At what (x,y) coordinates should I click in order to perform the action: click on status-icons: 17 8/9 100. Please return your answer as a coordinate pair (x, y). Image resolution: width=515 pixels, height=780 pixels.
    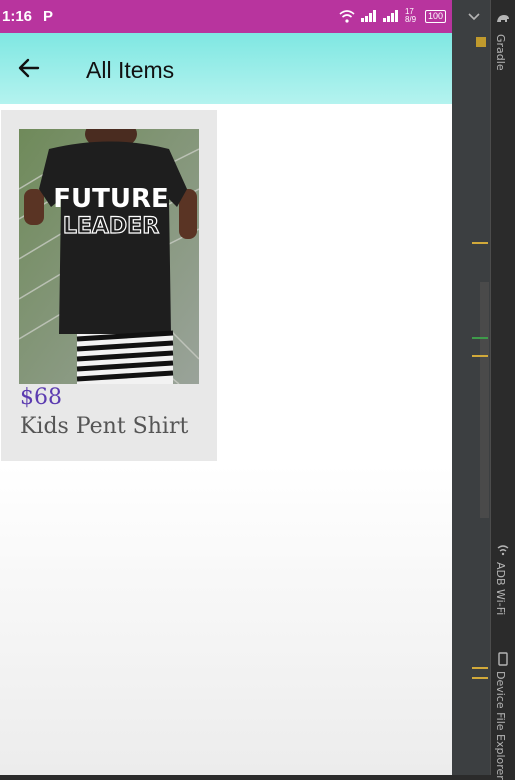
    Looking at the image, I should click on (392, 16).